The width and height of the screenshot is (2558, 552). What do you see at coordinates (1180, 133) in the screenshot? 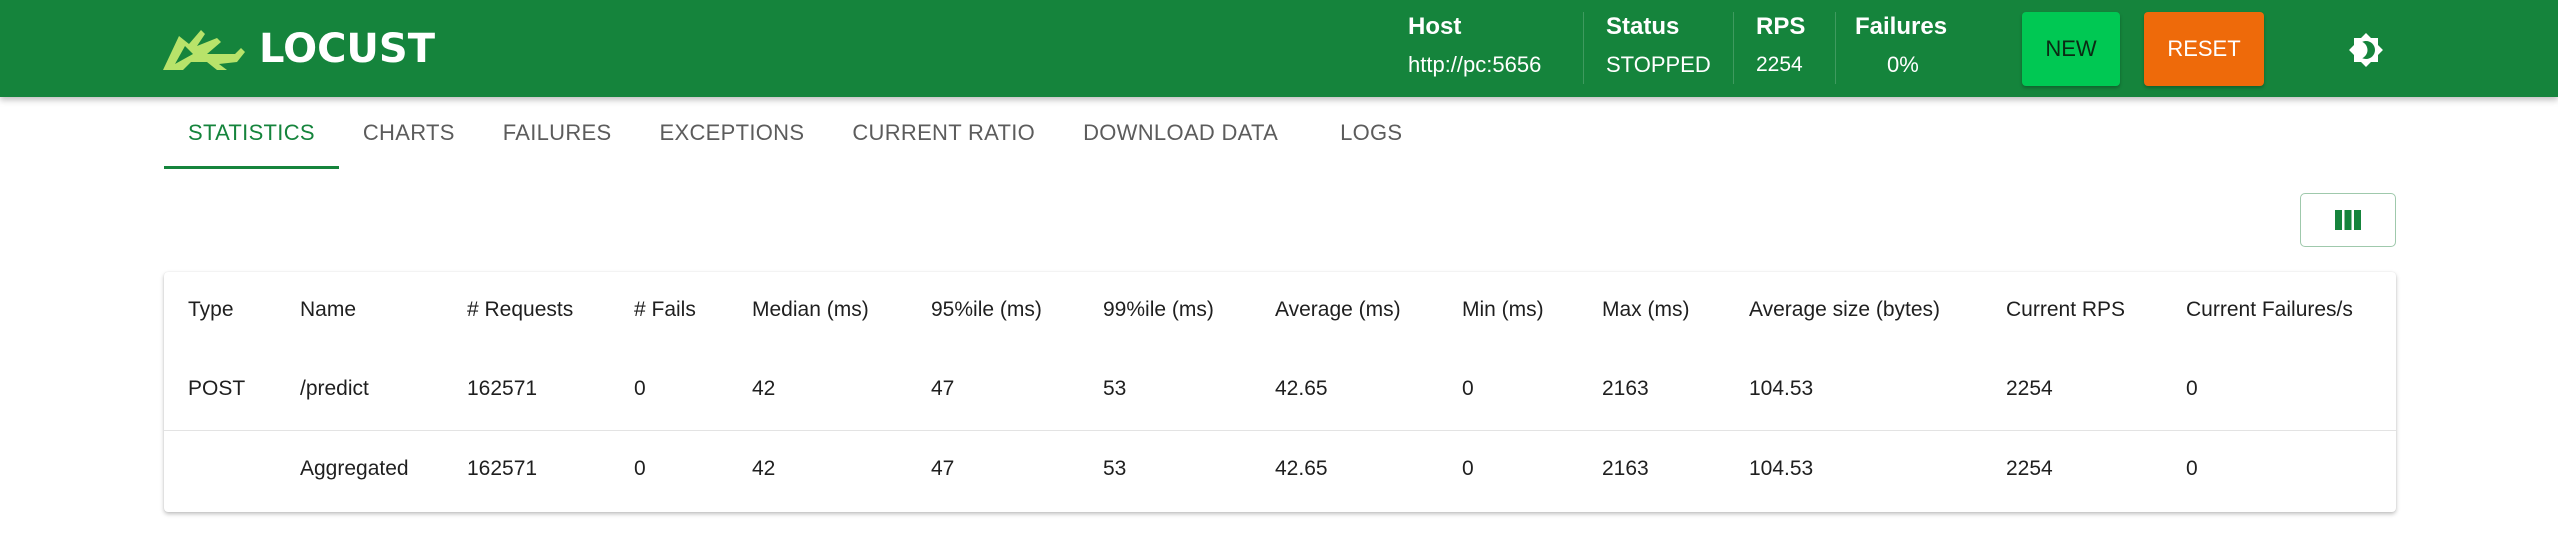
I see `tab-download-data: DOWNLOAD DATA` at bounding box center [1180, 133].